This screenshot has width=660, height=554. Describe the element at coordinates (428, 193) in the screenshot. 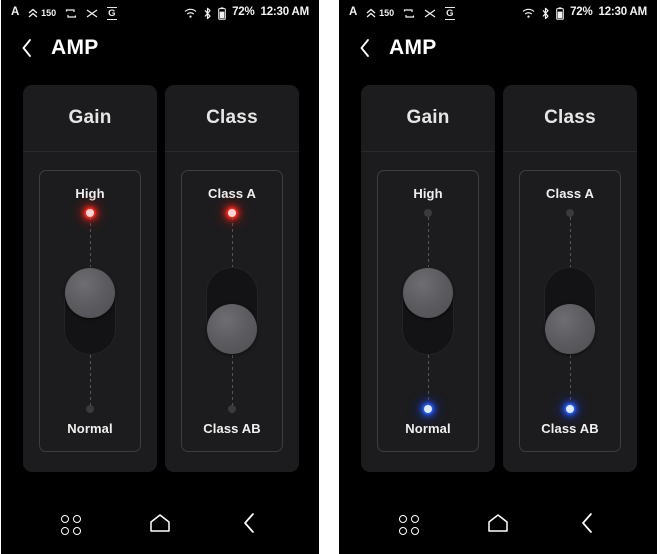

I see `gain-top-label: High` at that location.